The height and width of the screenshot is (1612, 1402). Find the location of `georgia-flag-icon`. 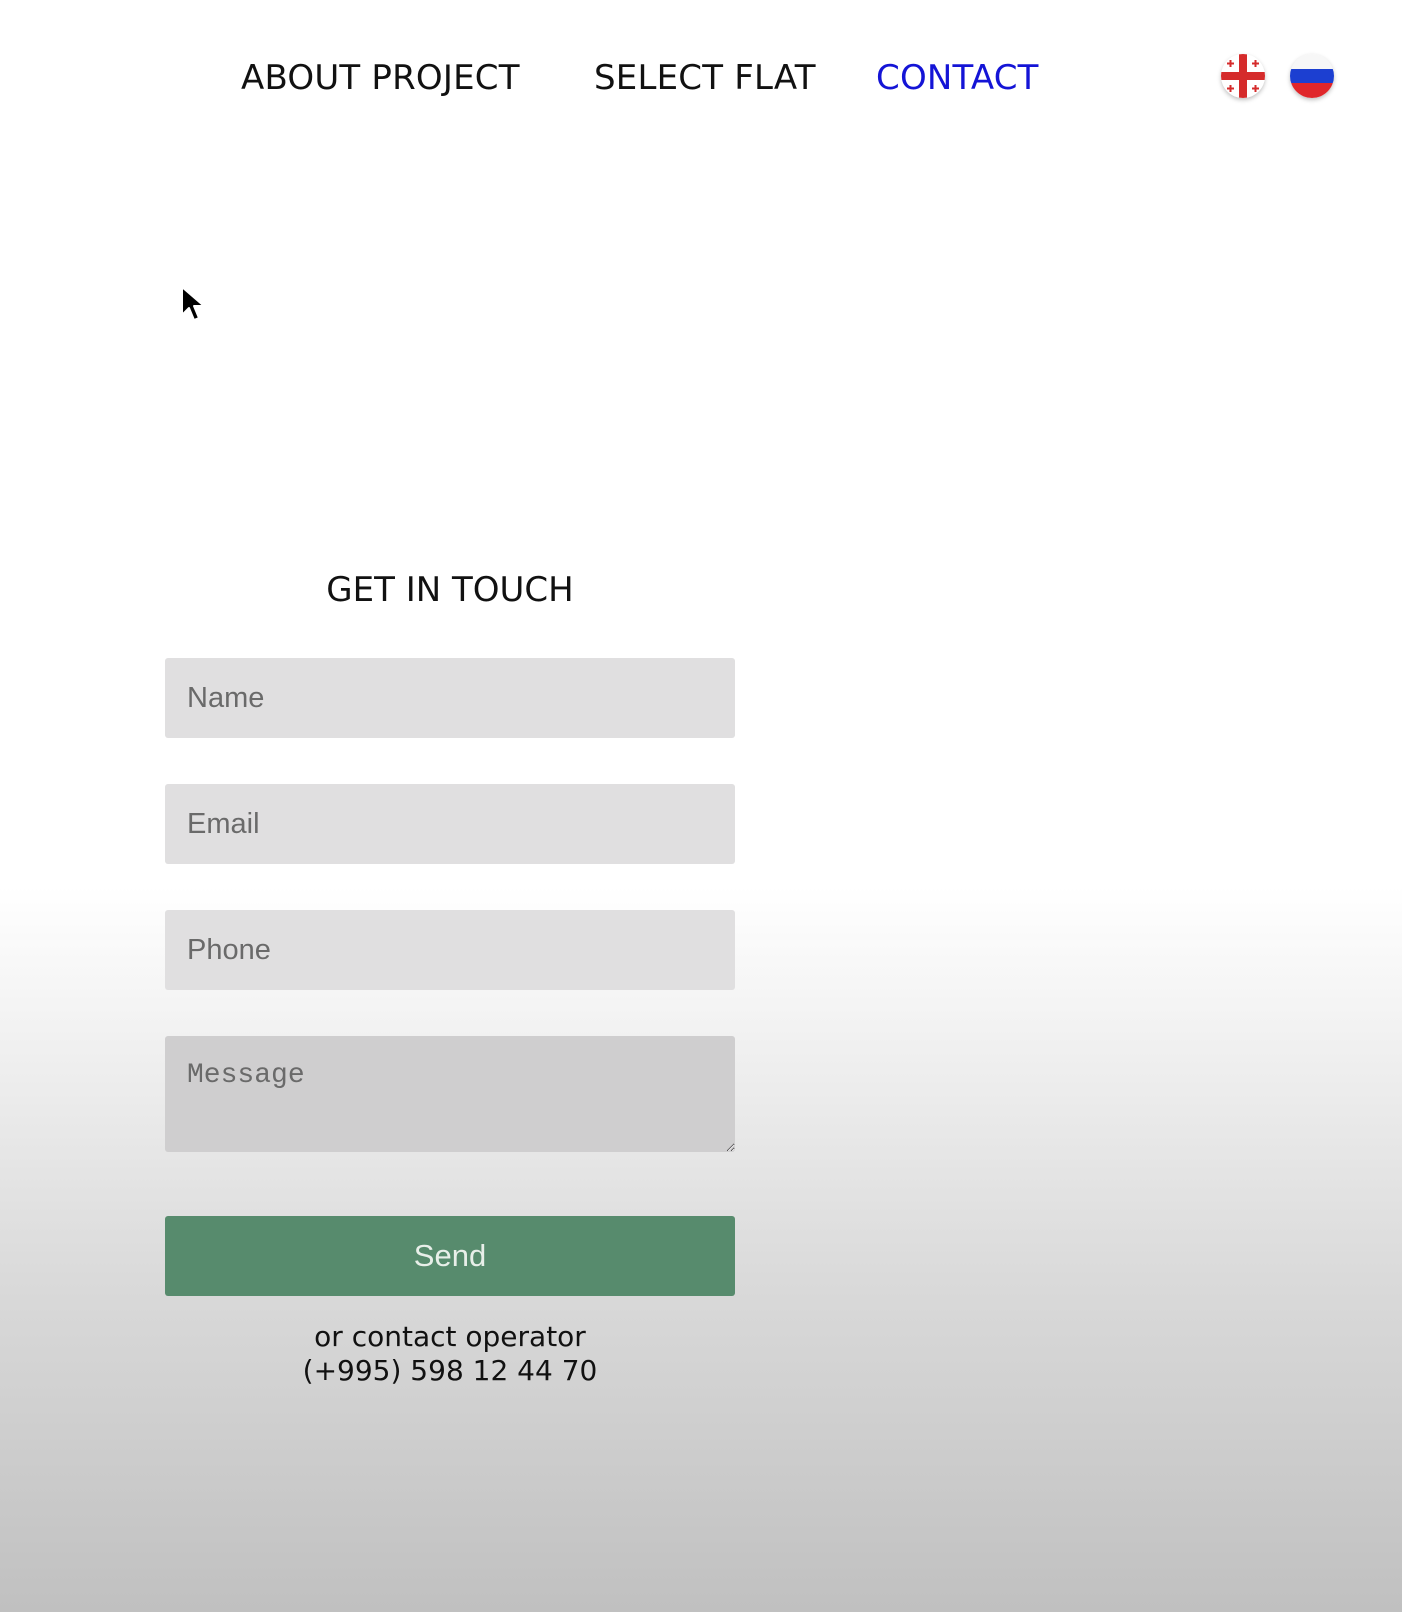

georgia-flag-icon is located at coordinates (1243, 76).